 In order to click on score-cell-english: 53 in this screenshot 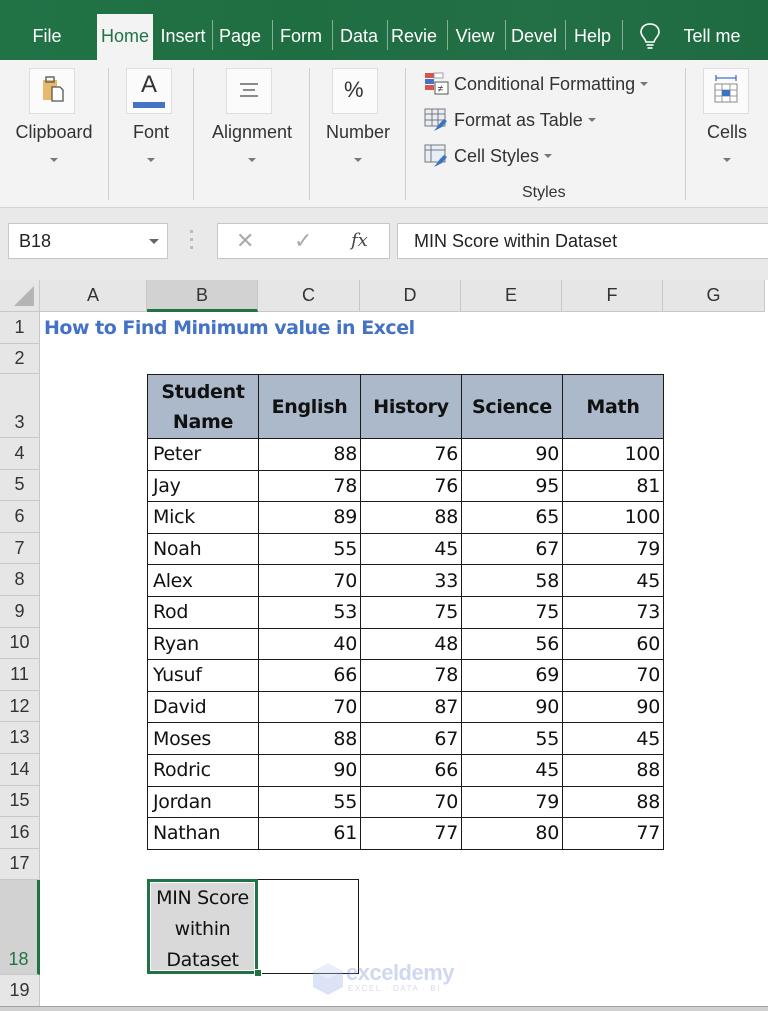, I will do `click(309, 612)`.